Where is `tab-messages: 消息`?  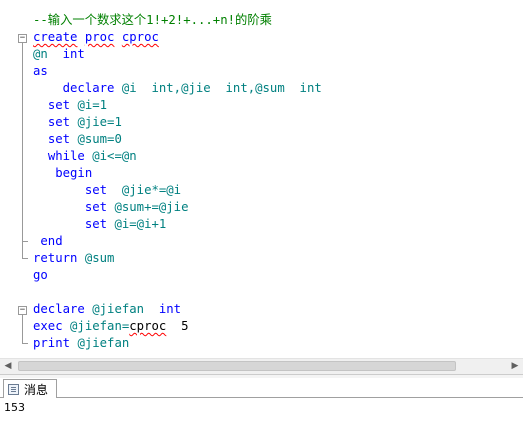 tab-messages: 消息 is located at coordinates (30, 388).